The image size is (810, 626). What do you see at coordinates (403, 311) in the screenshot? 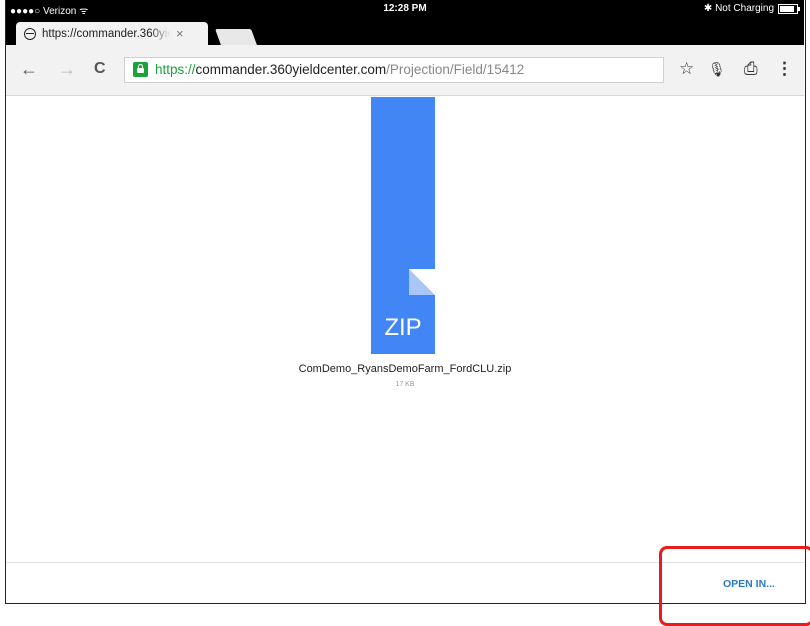
I see `zip-file-icon: ZIP` at bounding box center [403, 311].